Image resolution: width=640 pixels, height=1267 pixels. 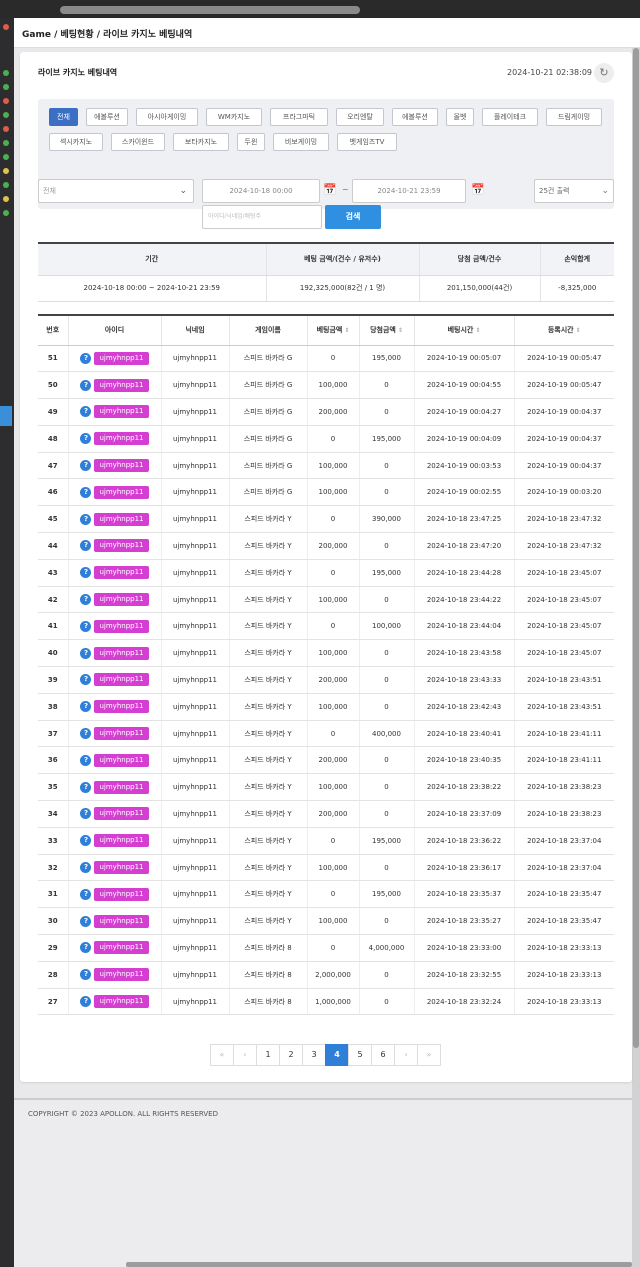 I want to click on page-button: 3, so click(x=314, y=1055).